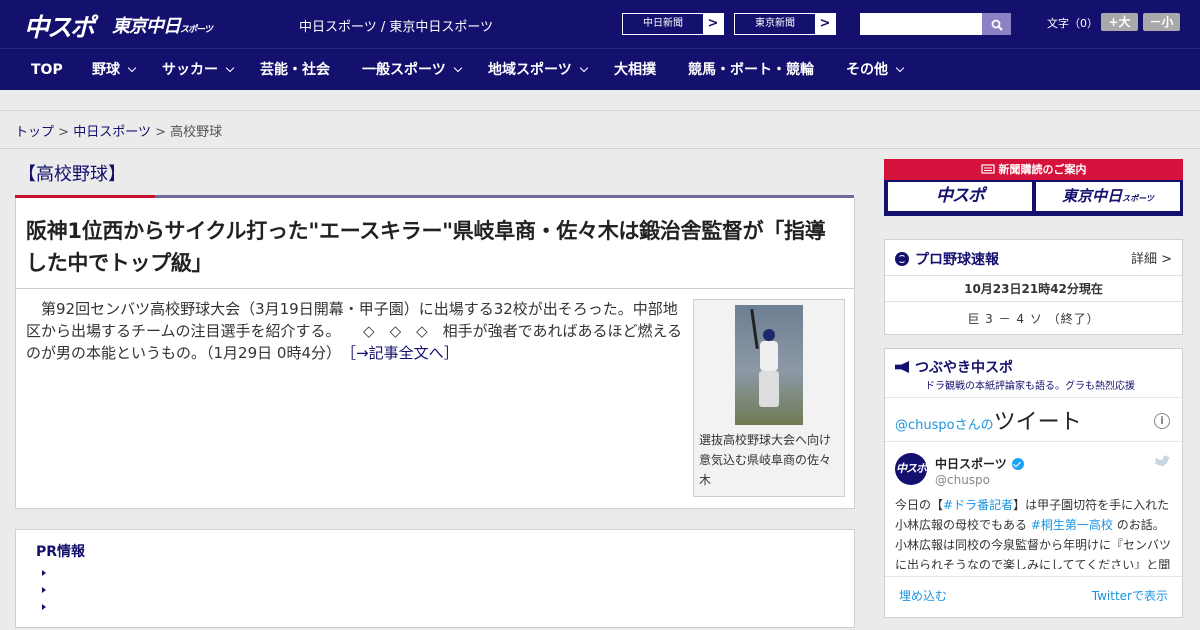 The height and width of the screenshot is (630, 1200). Describe the element at coordinates (971, 464) in the screenshot. I see `tweet-author-label: 中日スポーツ` at that location.